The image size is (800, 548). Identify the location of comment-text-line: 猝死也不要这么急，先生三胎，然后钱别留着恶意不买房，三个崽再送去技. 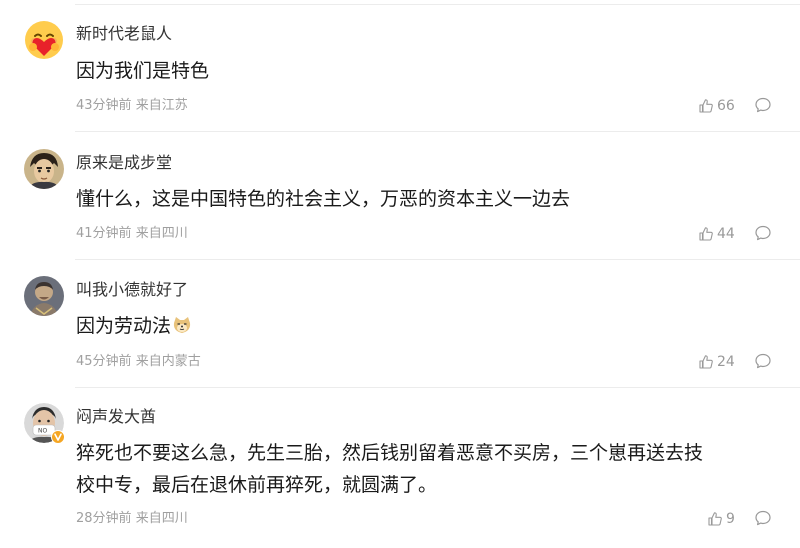
(390, 453).